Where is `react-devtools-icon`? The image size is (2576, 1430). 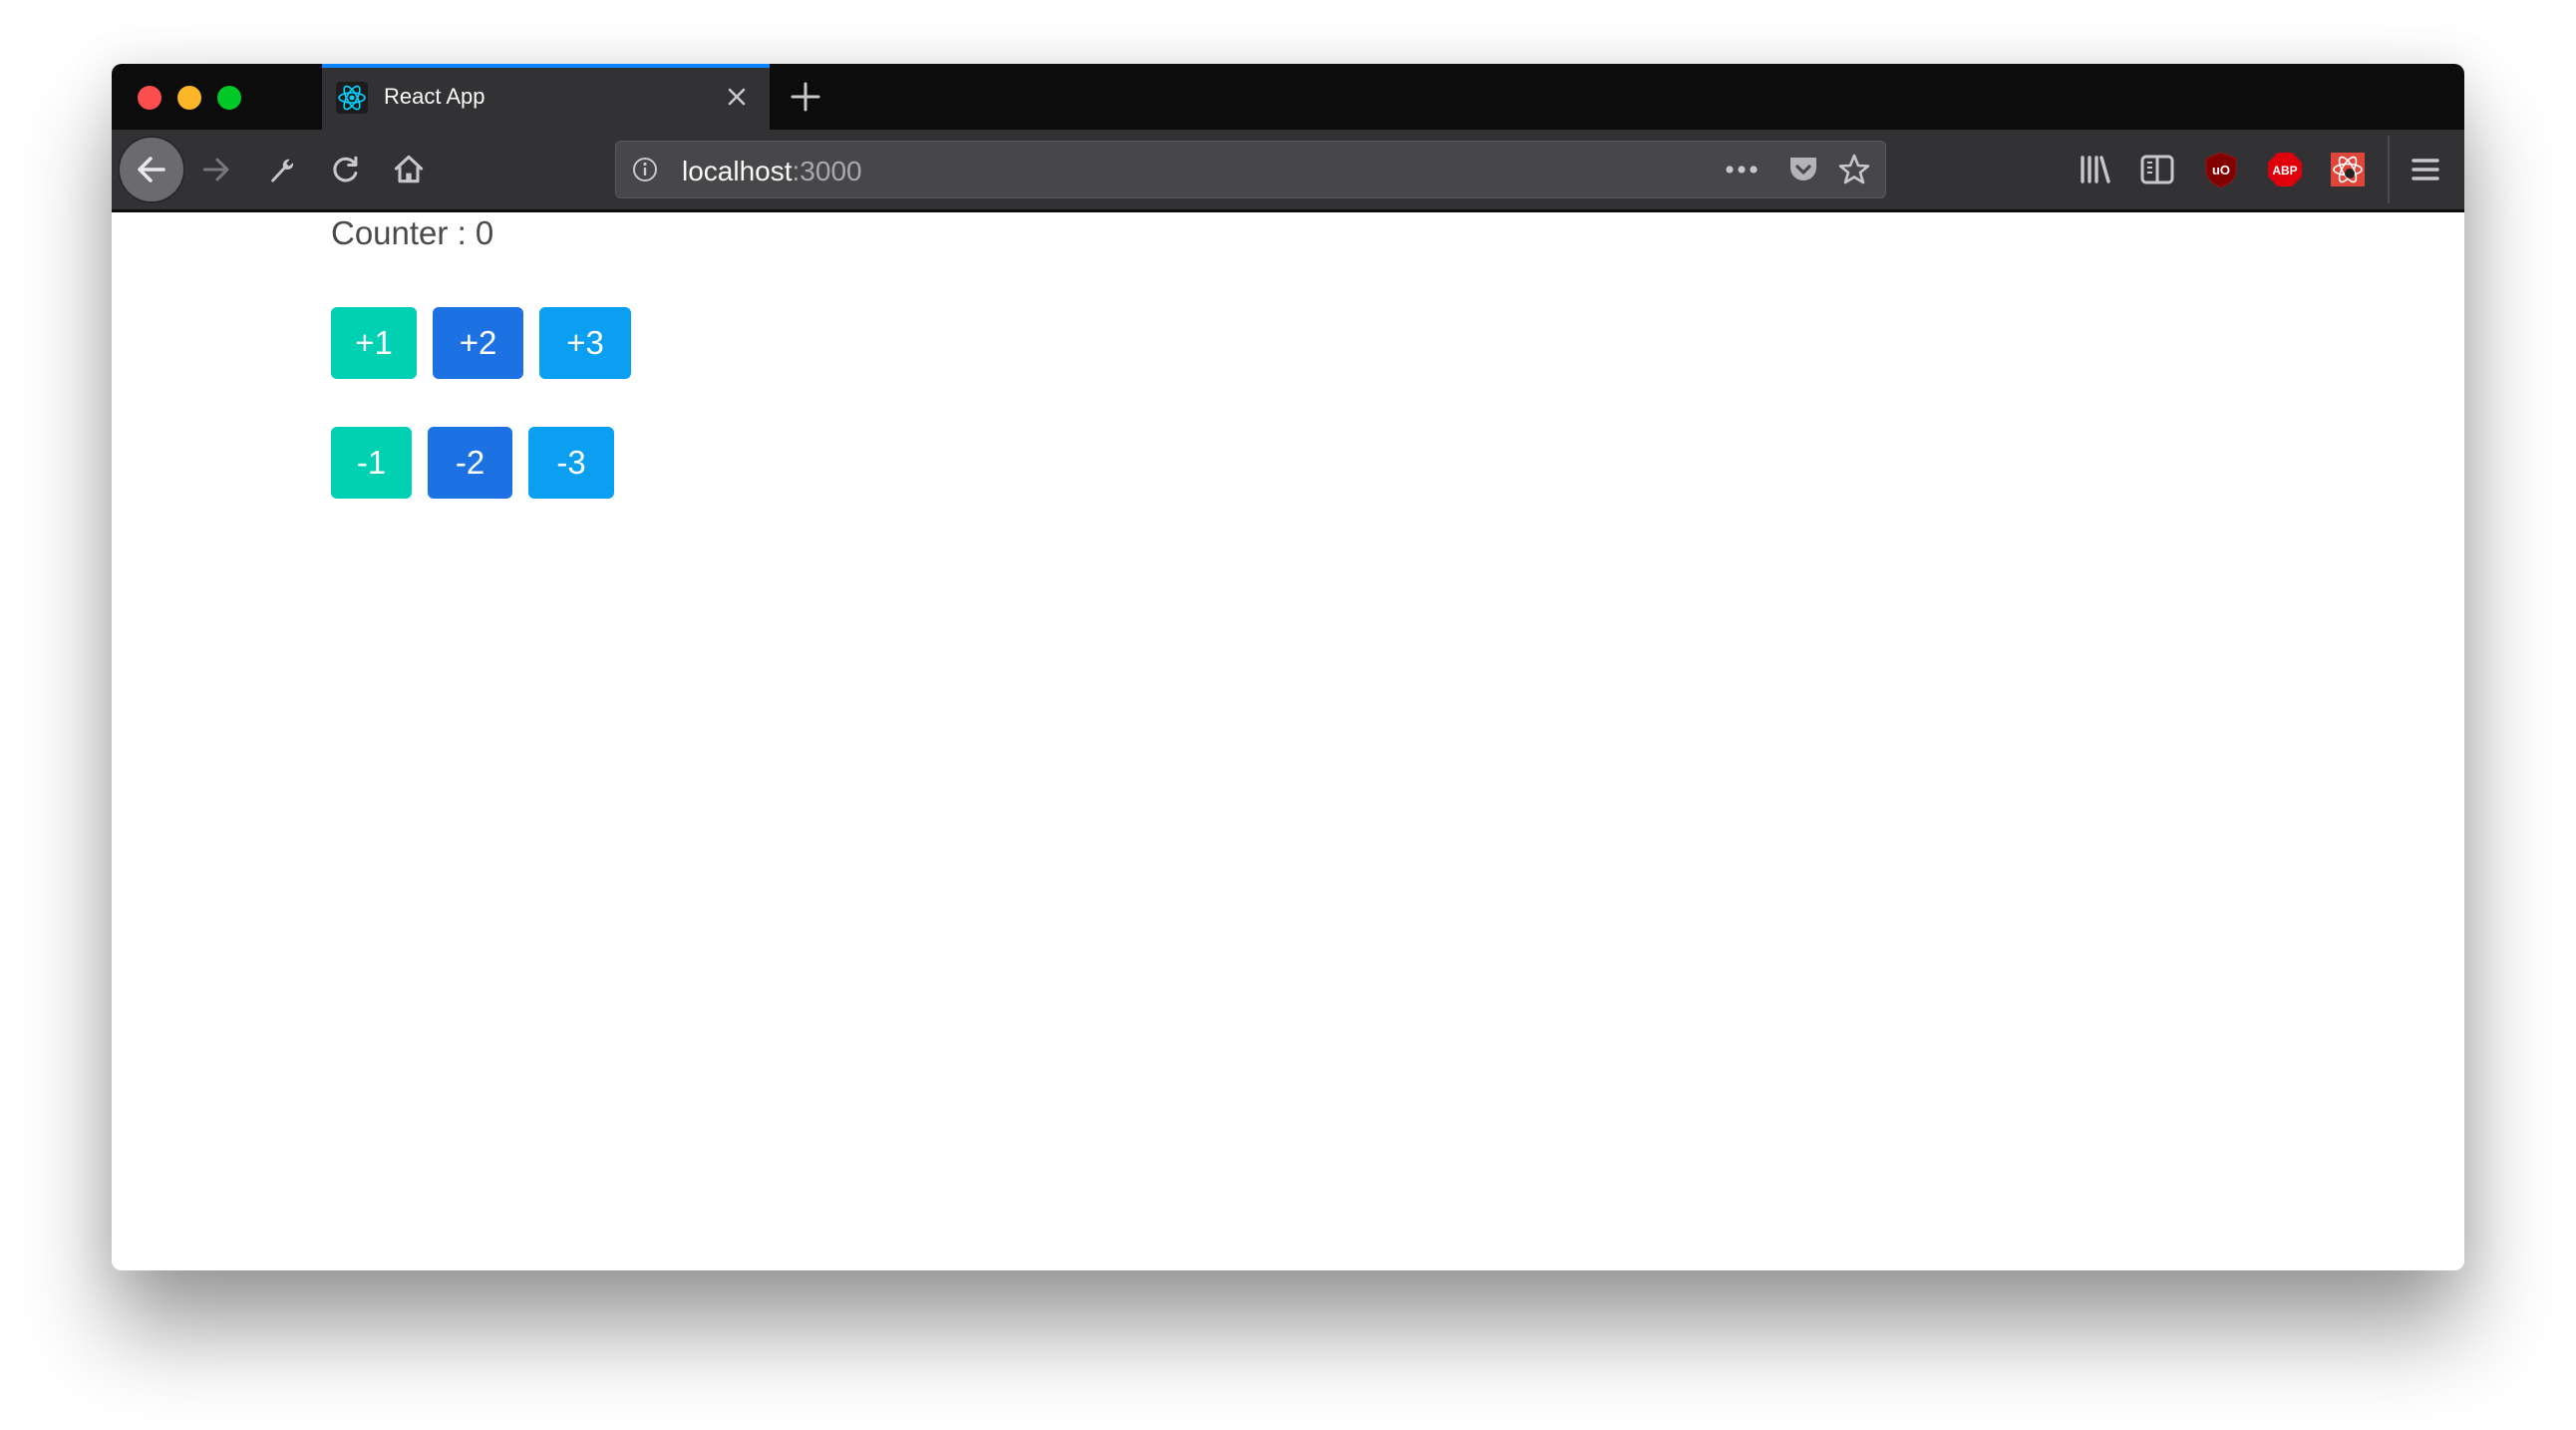 react-devtools-icon is located at coordinates (2348, 169).